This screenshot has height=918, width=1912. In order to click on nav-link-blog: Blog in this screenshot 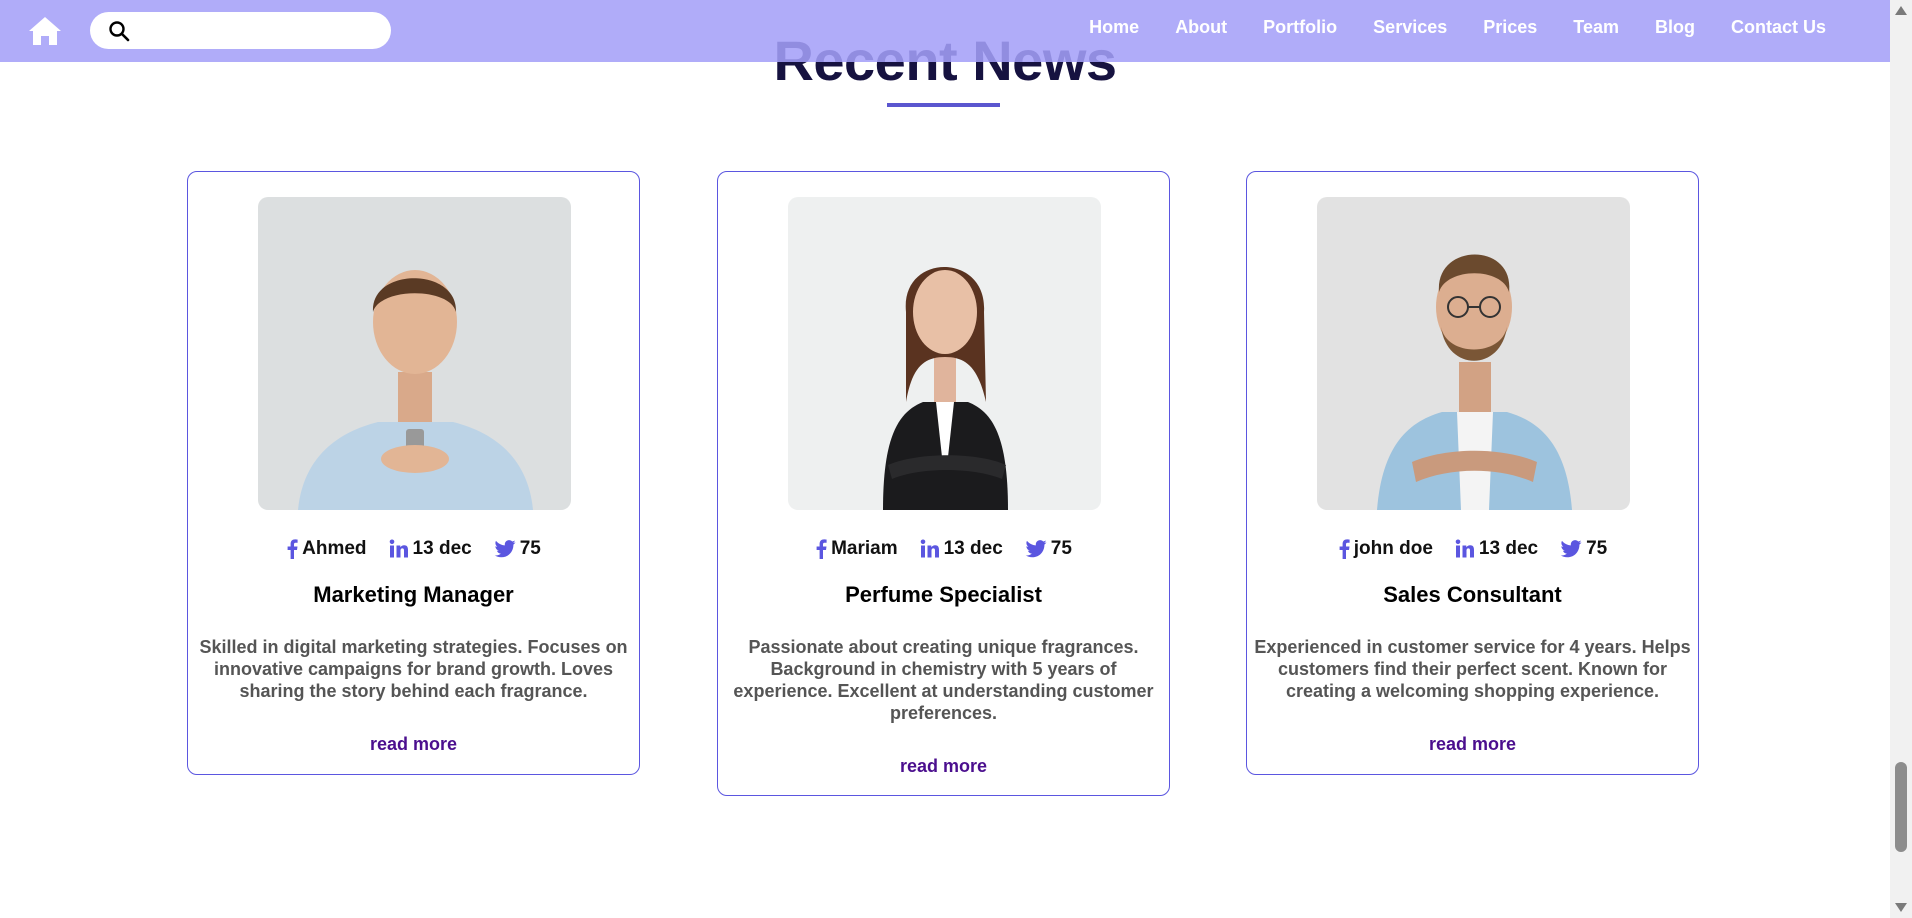, I will do `click(1675, 27)`.